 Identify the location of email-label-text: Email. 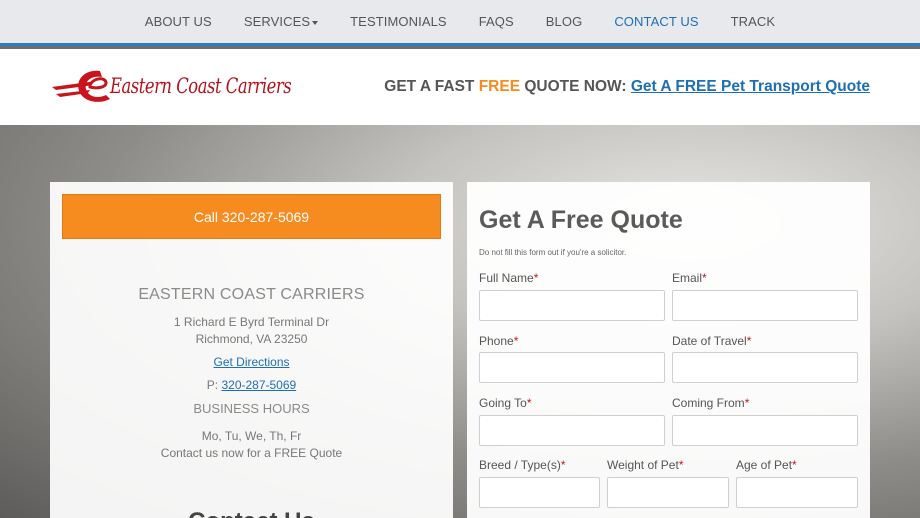
(687, 278).